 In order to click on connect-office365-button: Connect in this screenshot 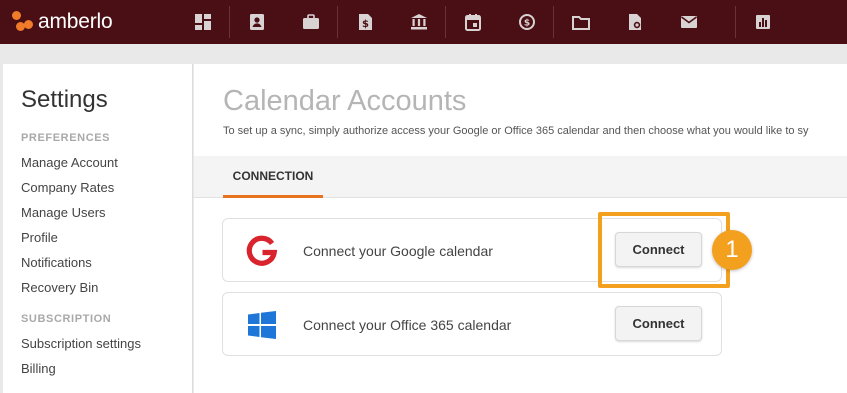, I will do `click(658, 323)`.